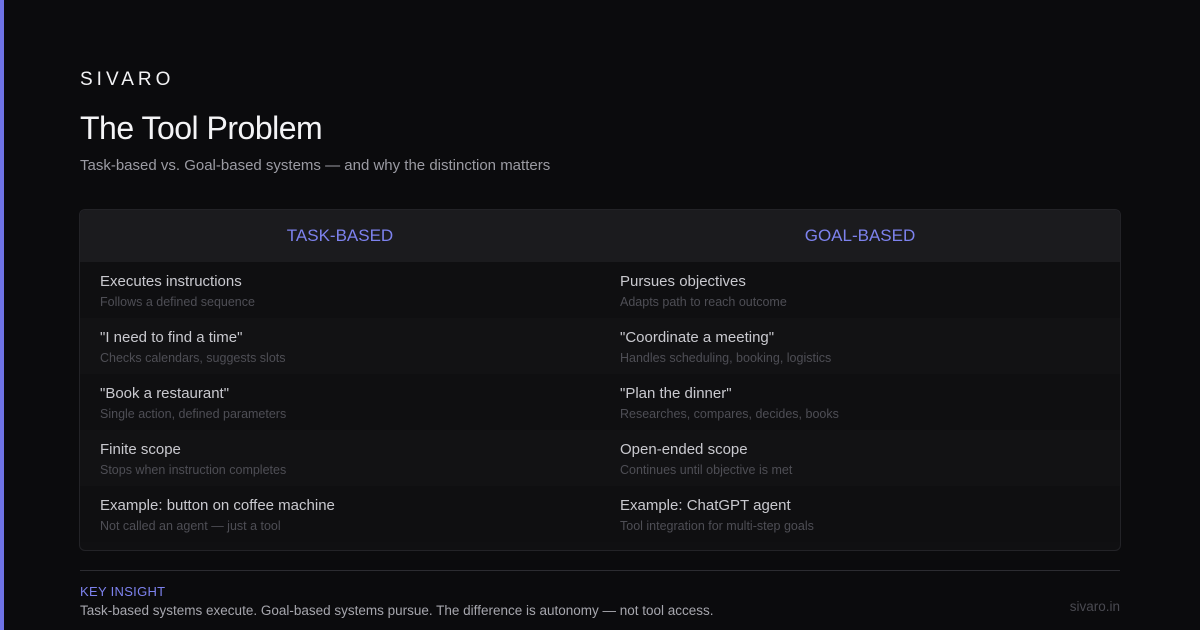  I want to click on row-description: Researches, compares, decides, books, so click(729, 414).